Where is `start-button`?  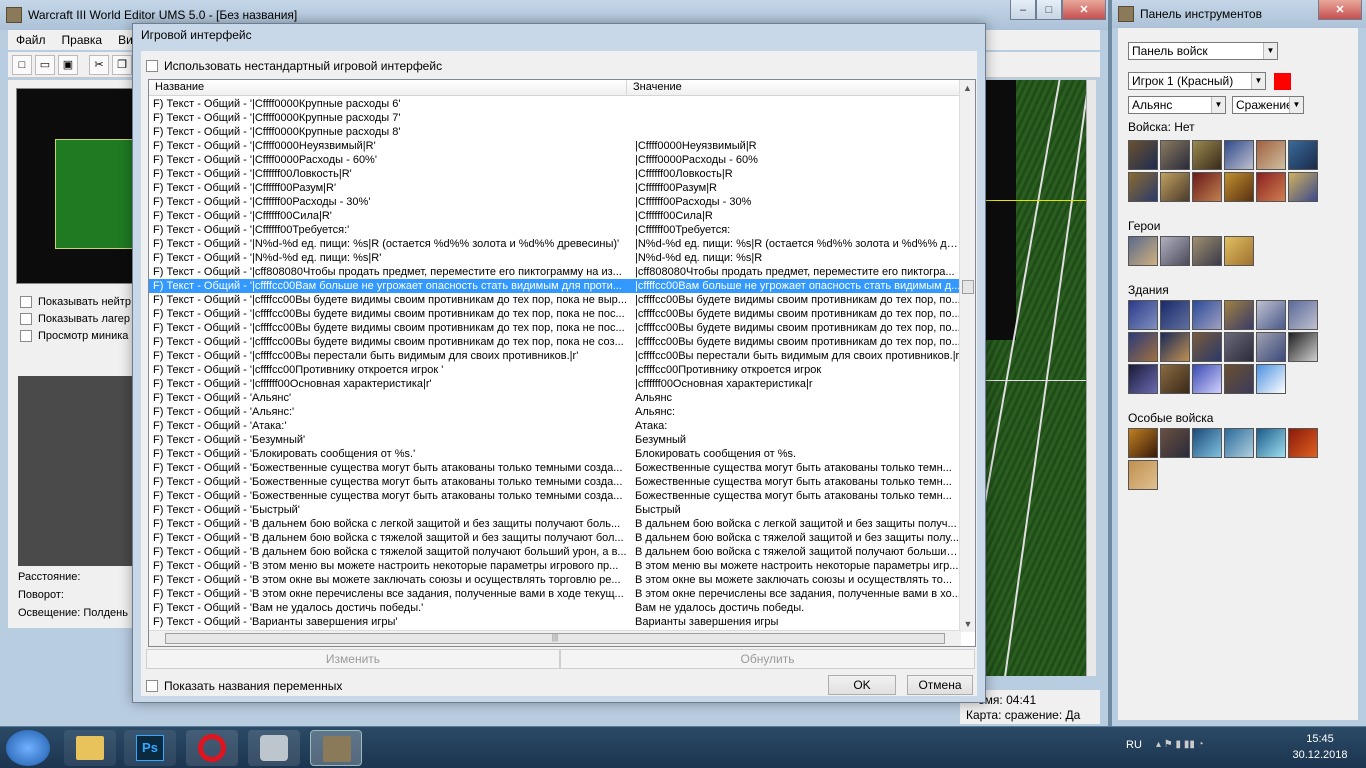 start-button is located at coordinates (28, 748).